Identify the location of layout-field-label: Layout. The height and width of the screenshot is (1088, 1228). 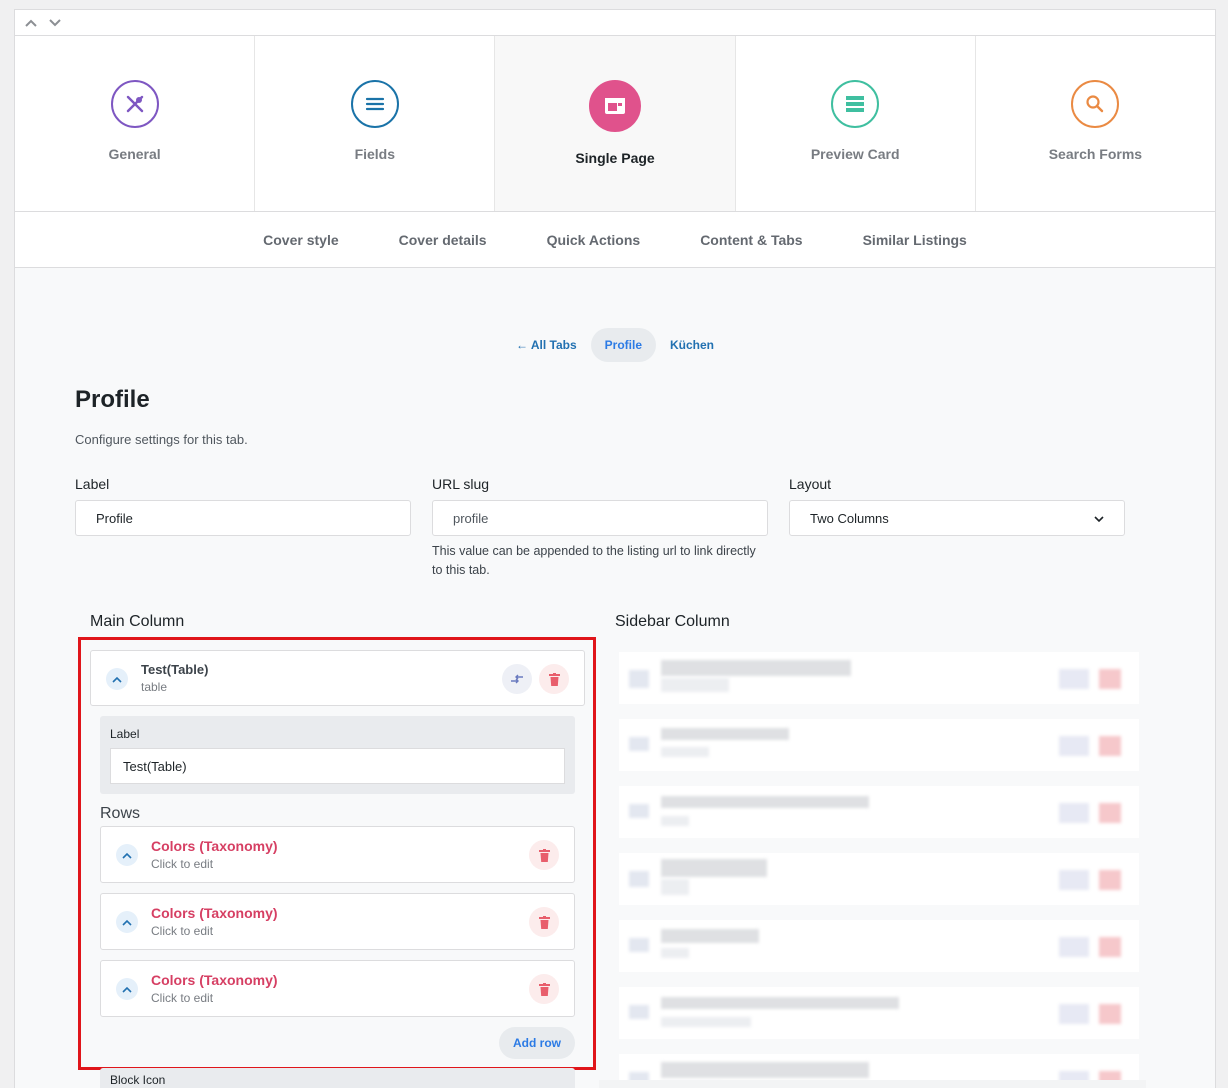
(810, 484).